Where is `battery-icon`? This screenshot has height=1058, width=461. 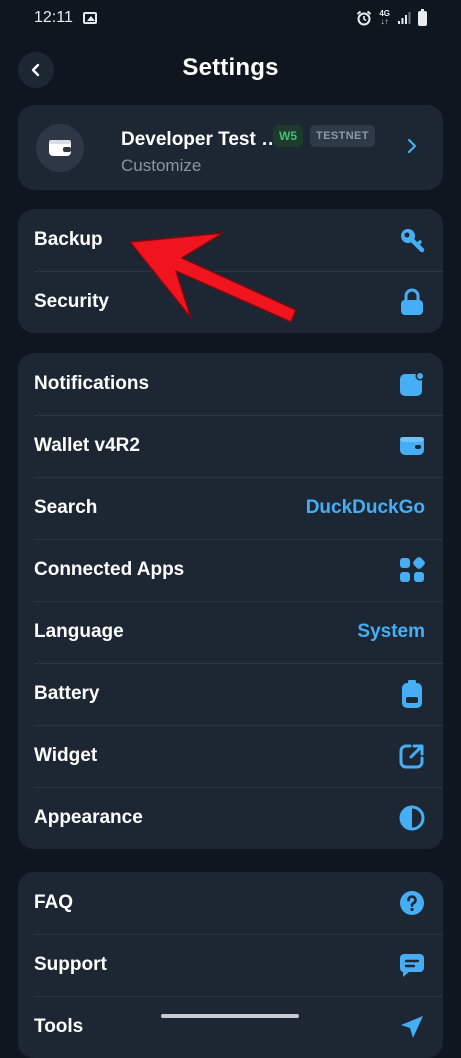
battery-icon is located at coordinates (412, 694).